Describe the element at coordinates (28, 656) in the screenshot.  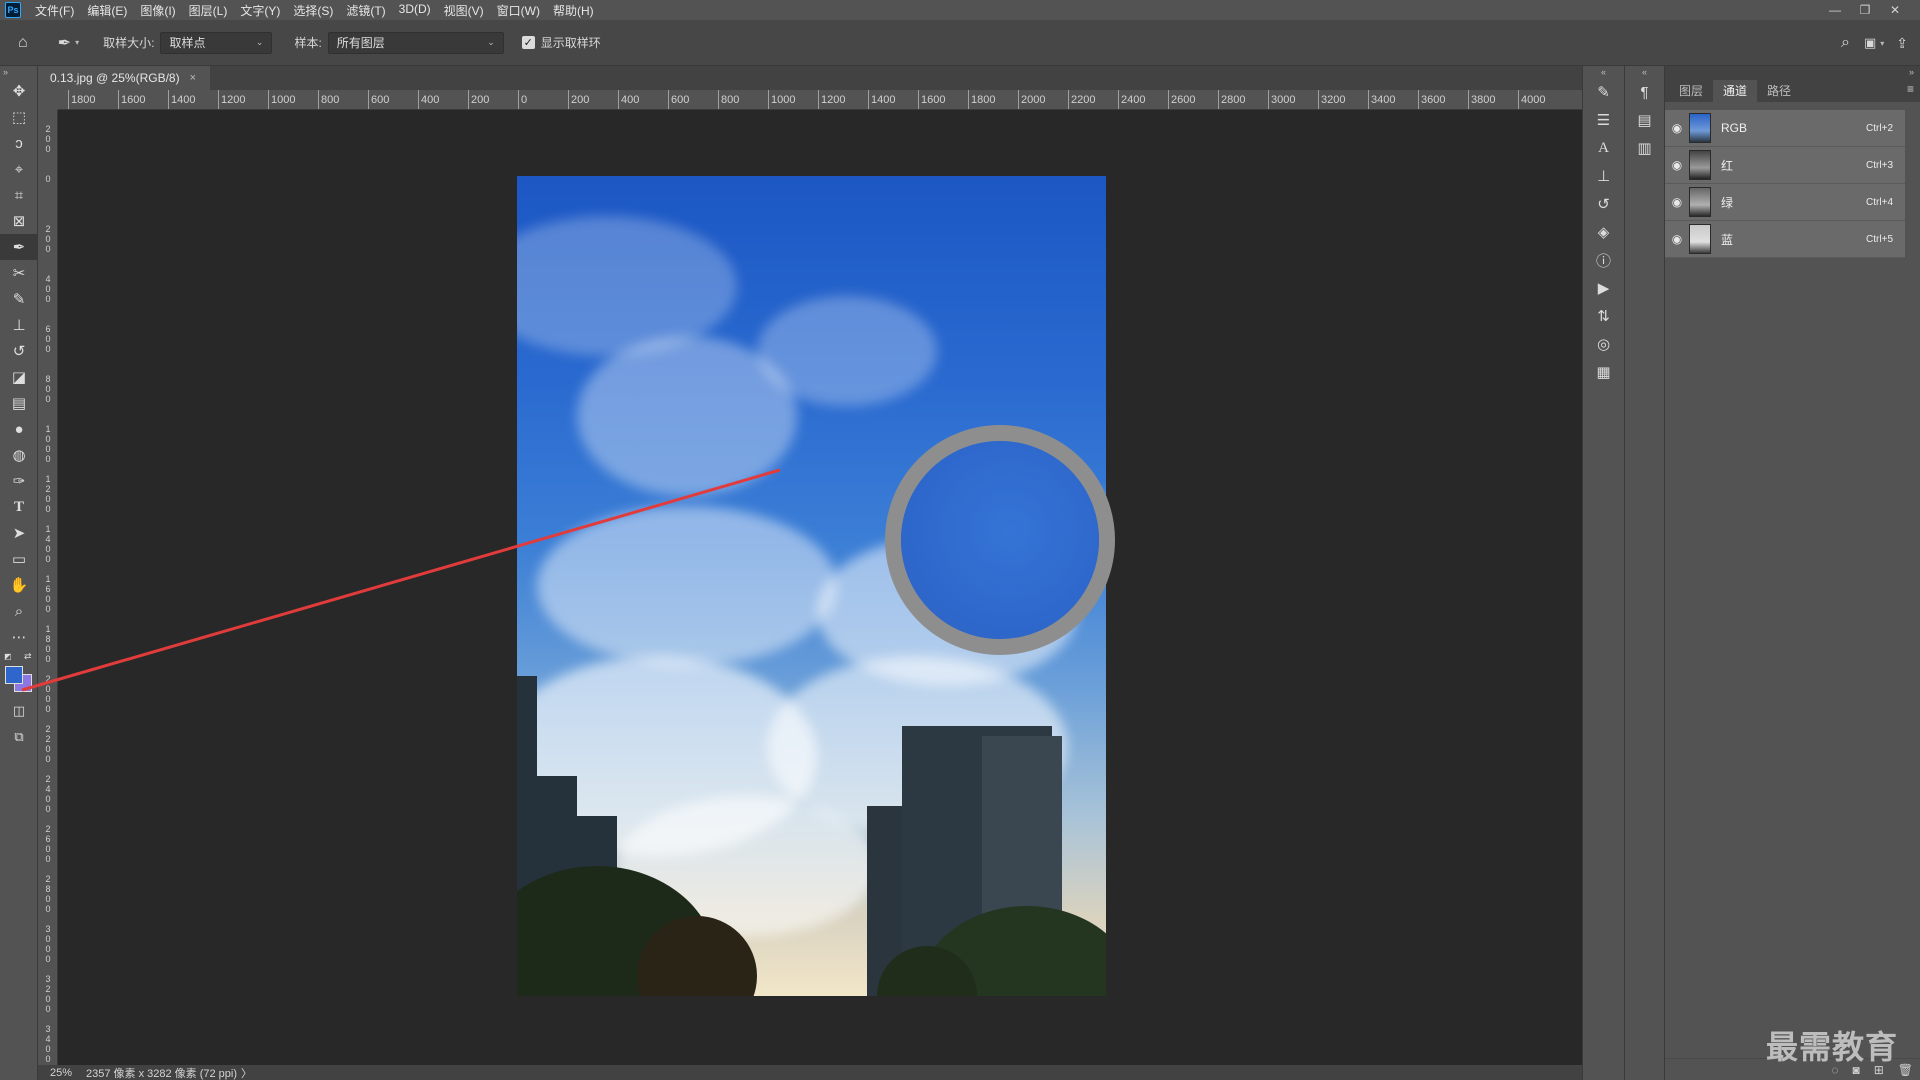
I see `swap-colors-icon: ⇄` at that location.